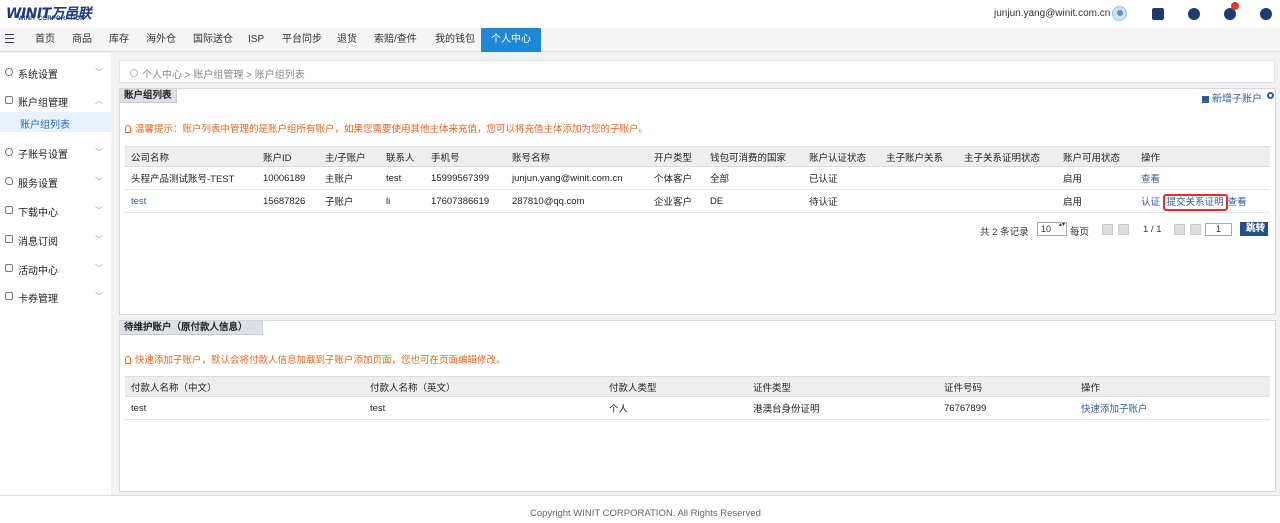 The image size is (1280, 523). I want to click on avatar, so click(1119, 13).